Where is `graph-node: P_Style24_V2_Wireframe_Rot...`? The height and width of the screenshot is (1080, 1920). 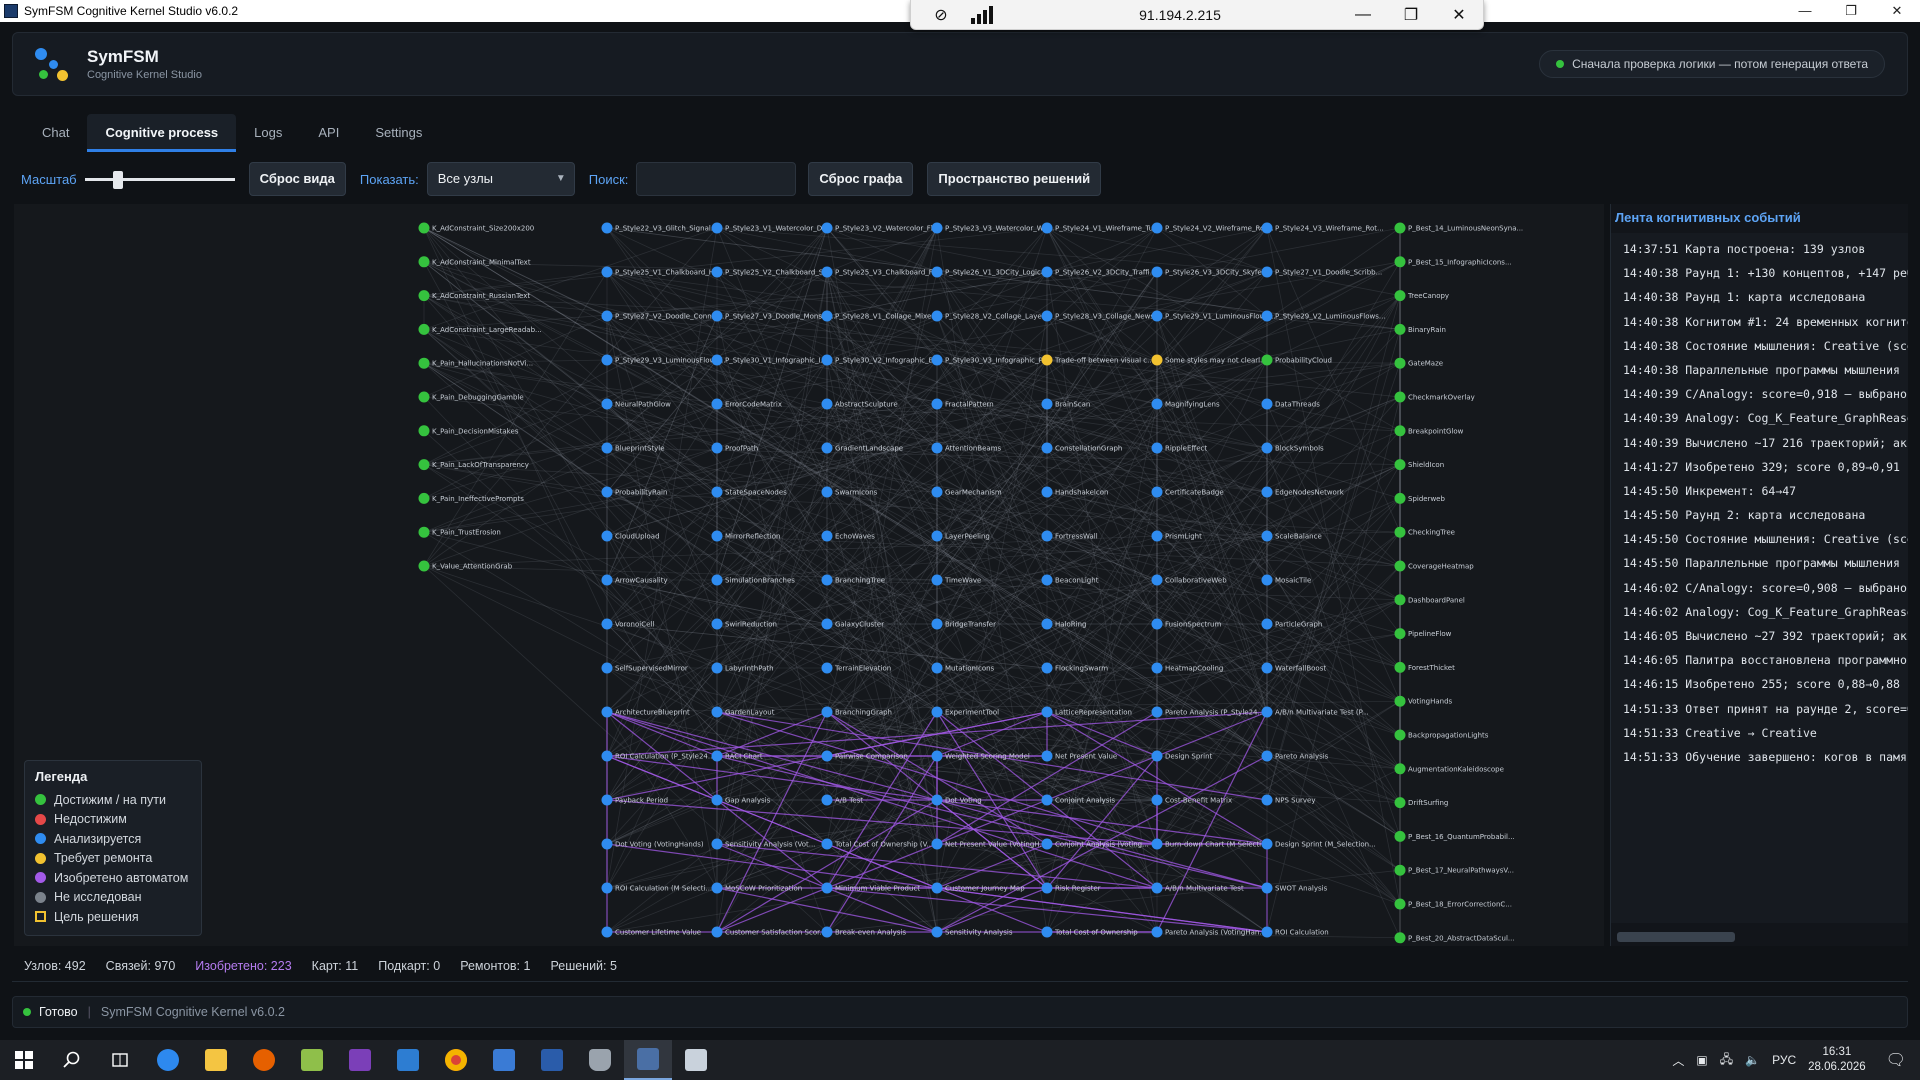 graph-node: P_Style24_V2_Wireframe_Rot... is located at coordinates (1212, 228).